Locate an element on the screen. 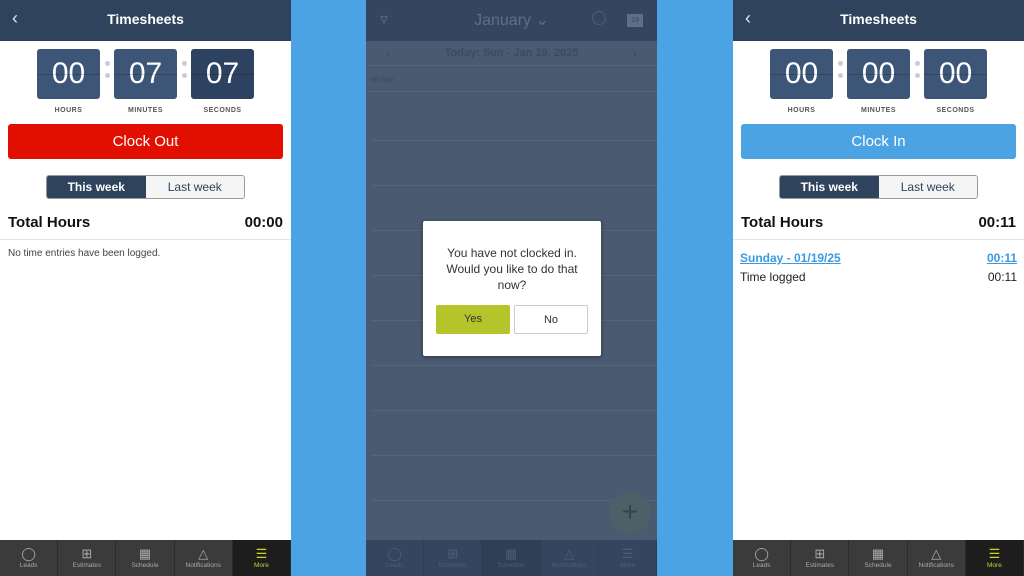 The height and width of the screenshot is (576, 1024). add-event-button: + is located at coordinates (630, 513).